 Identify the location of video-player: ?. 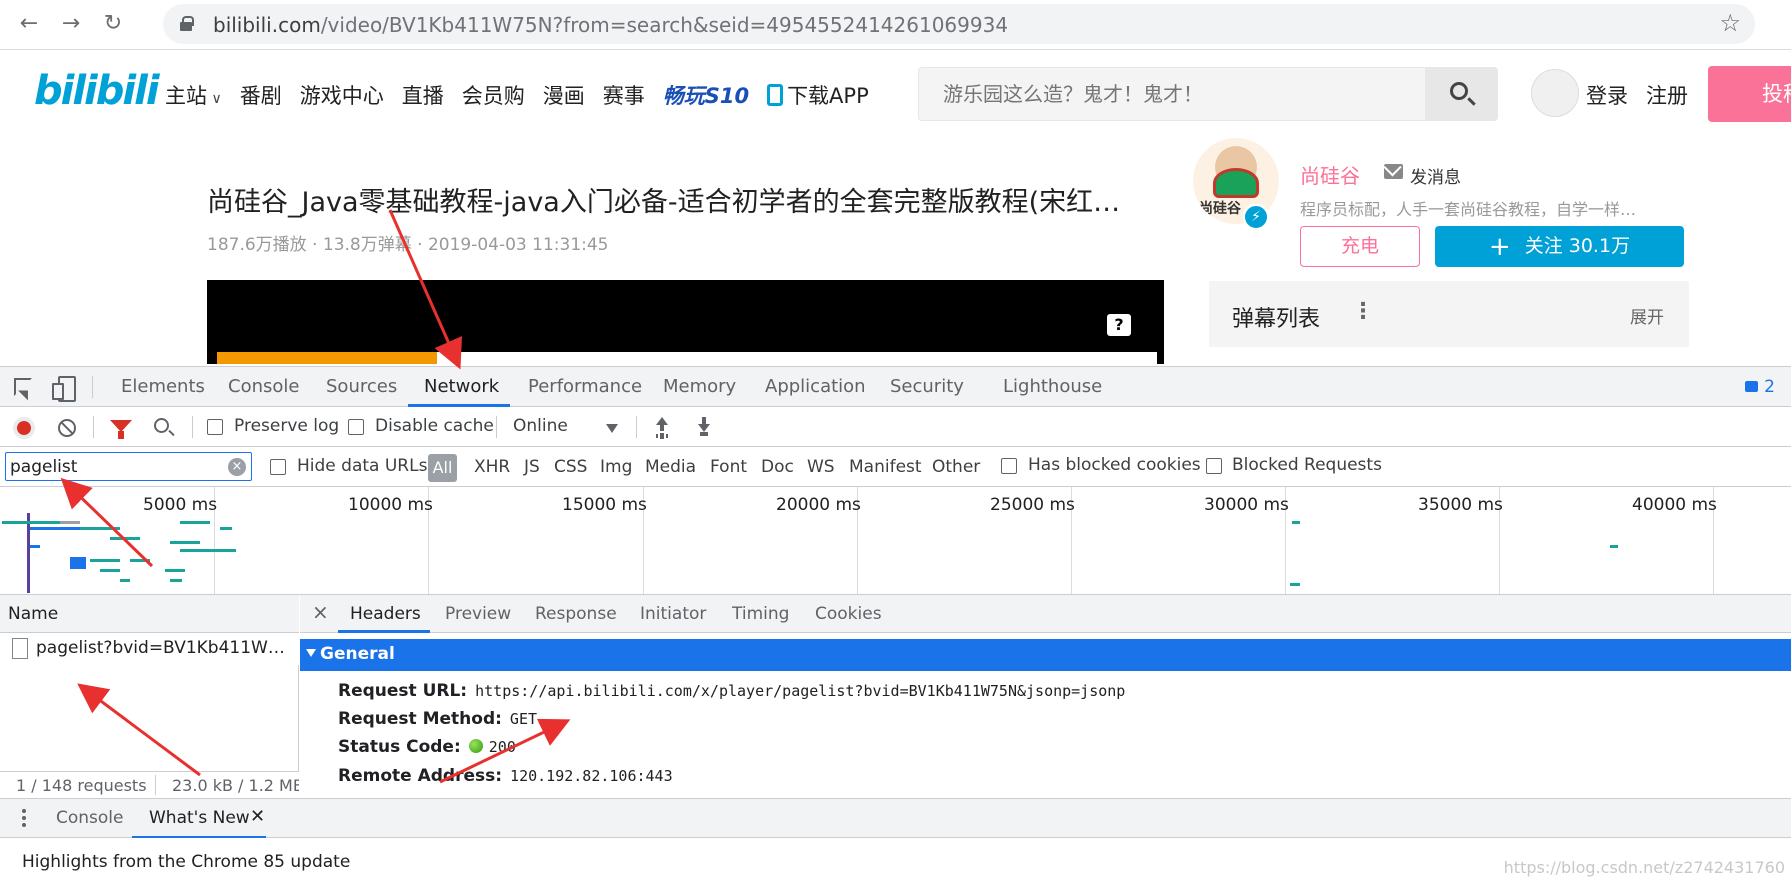
(685, 322).